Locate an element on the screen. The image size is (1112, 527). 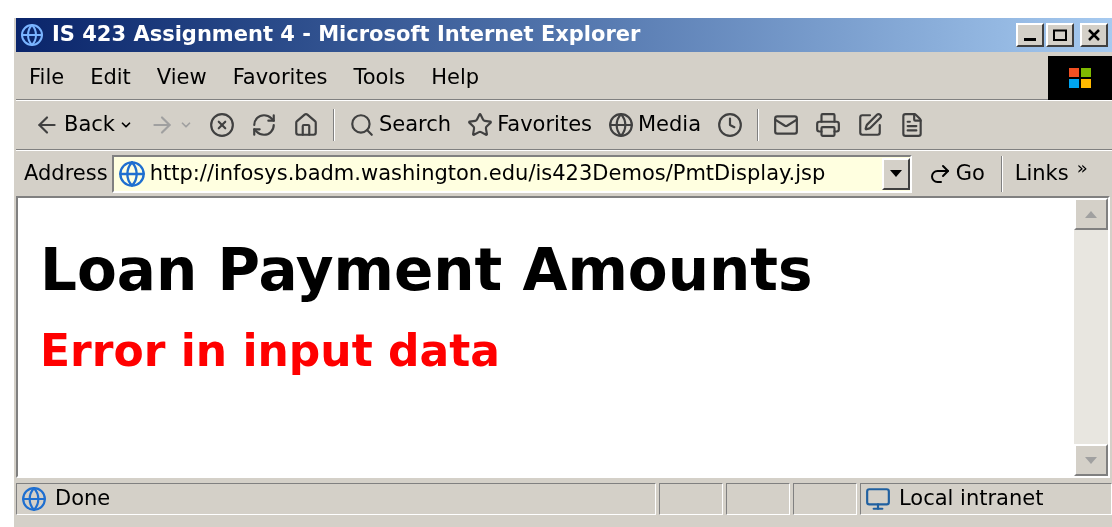
up-arrow-icon is located at coordinates (1091, 214).